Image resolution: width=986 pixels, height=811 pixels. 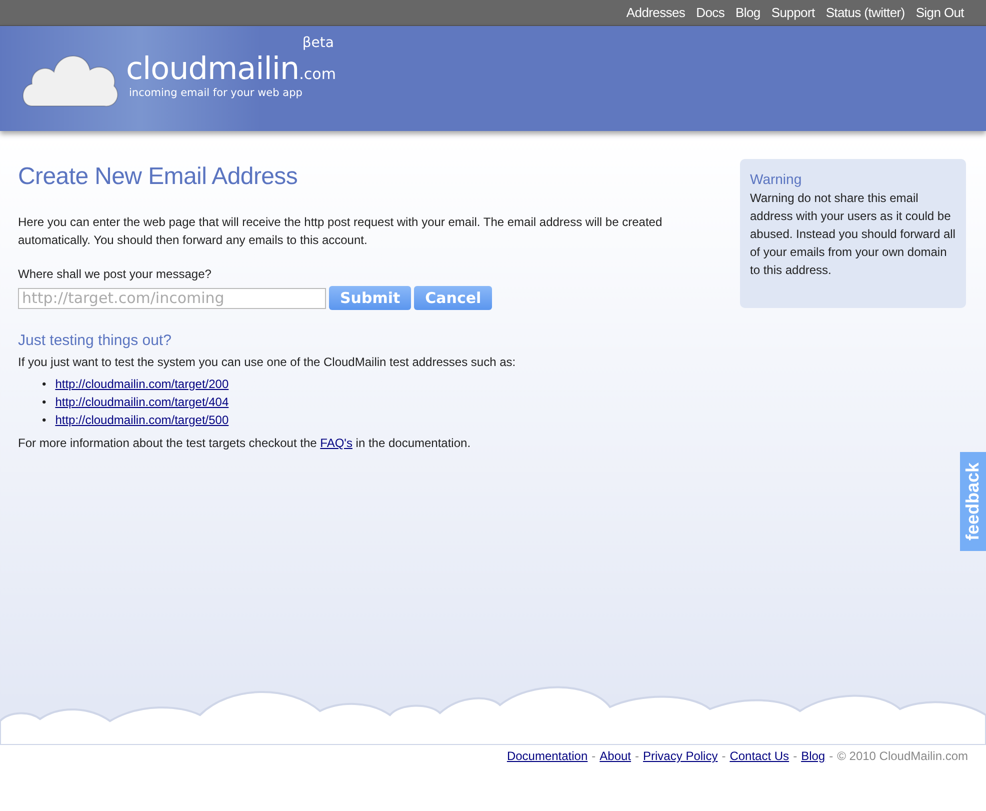 I want to click on url-input-field: http://target.com/incoming, so click(x=172, y=298).